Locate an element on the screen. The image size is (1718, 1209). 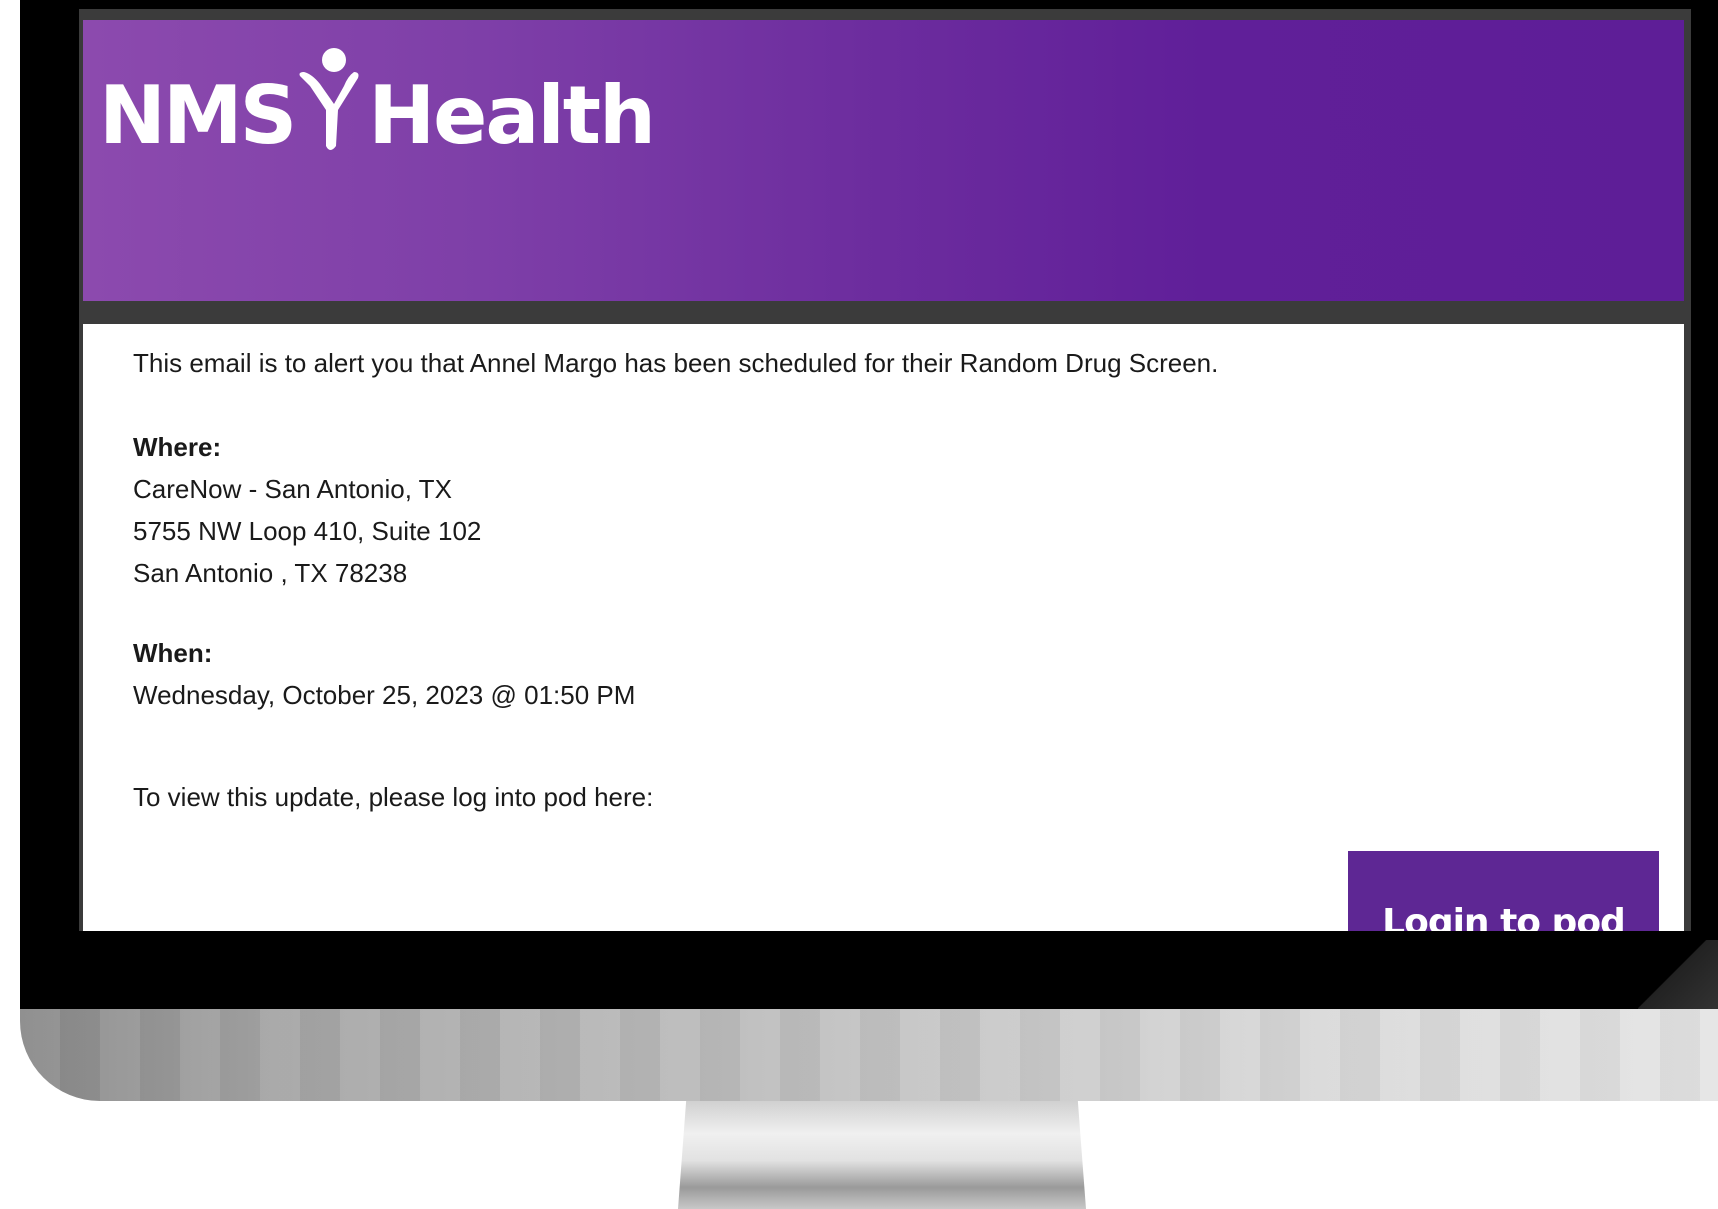
logo-text-nms: NMS is located at coordinates (198, 115).